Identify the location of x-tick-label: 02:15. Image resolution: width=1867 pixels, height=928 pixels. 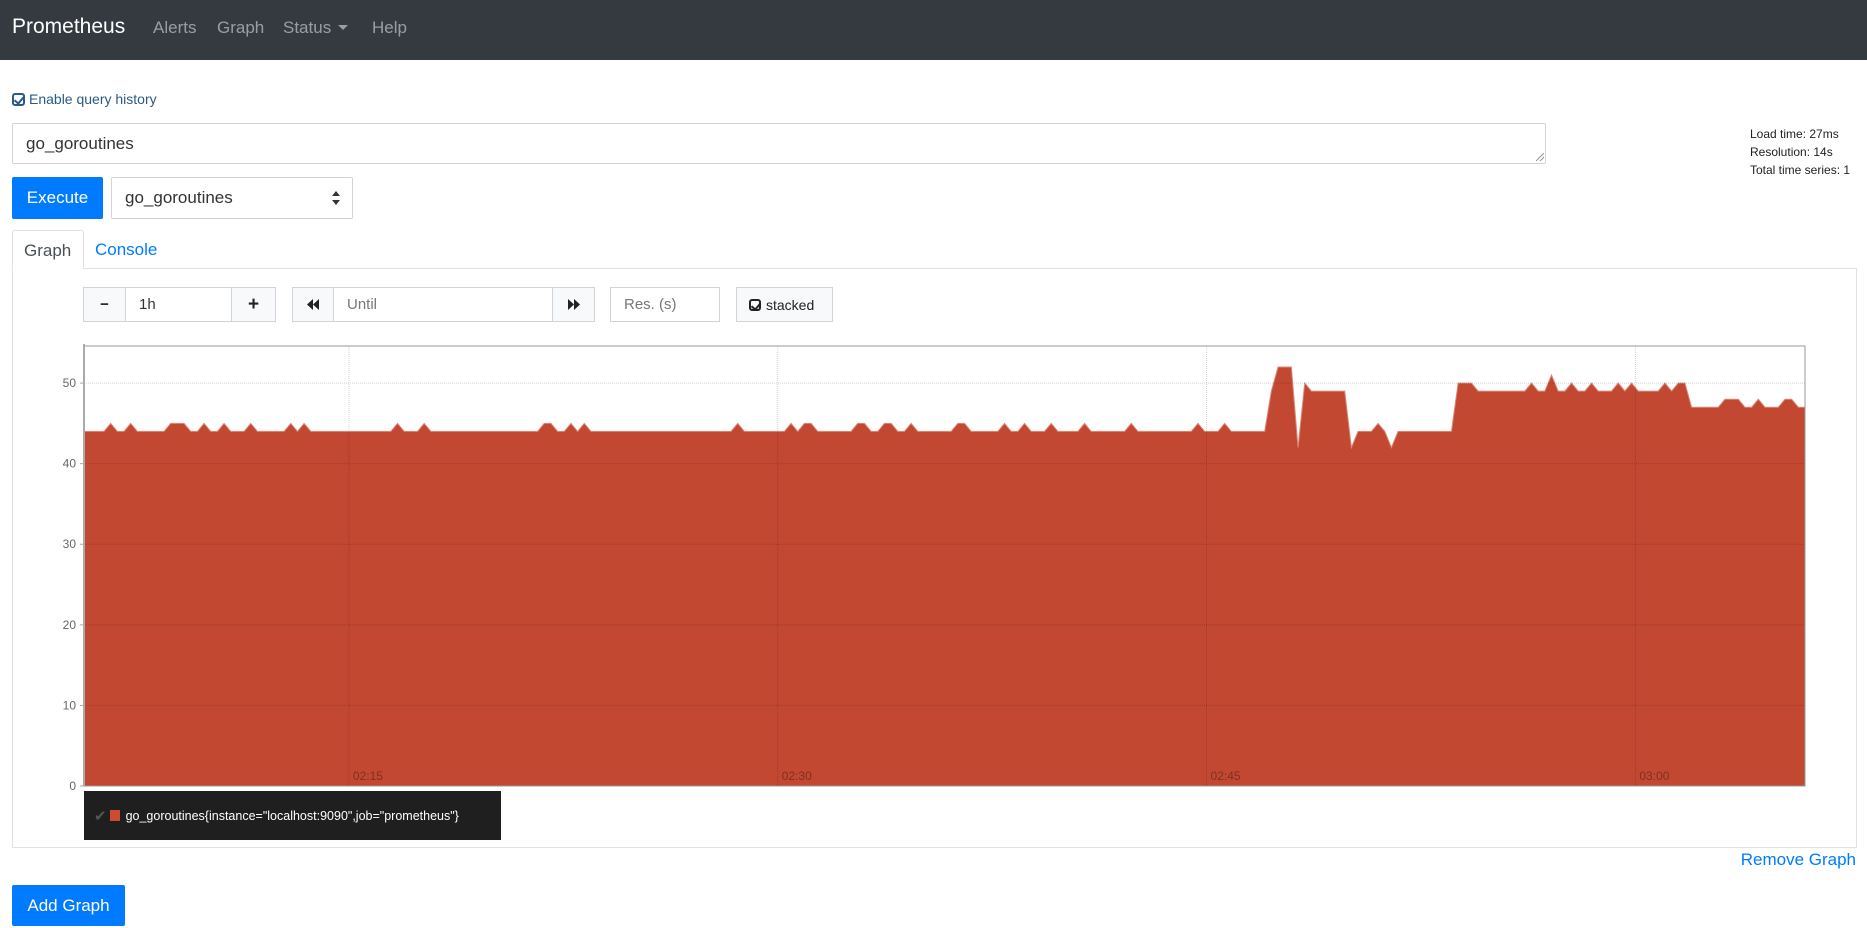
(368, 776).